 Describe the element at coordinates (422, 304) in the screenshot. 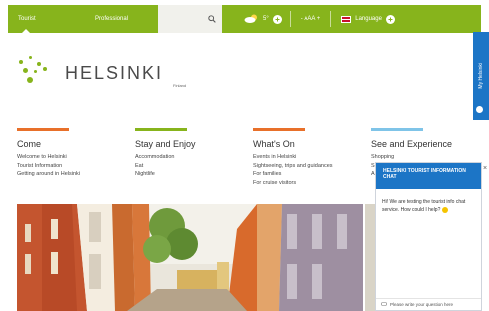

I see `chat-input-placeholder: Please write your question here` at that location.